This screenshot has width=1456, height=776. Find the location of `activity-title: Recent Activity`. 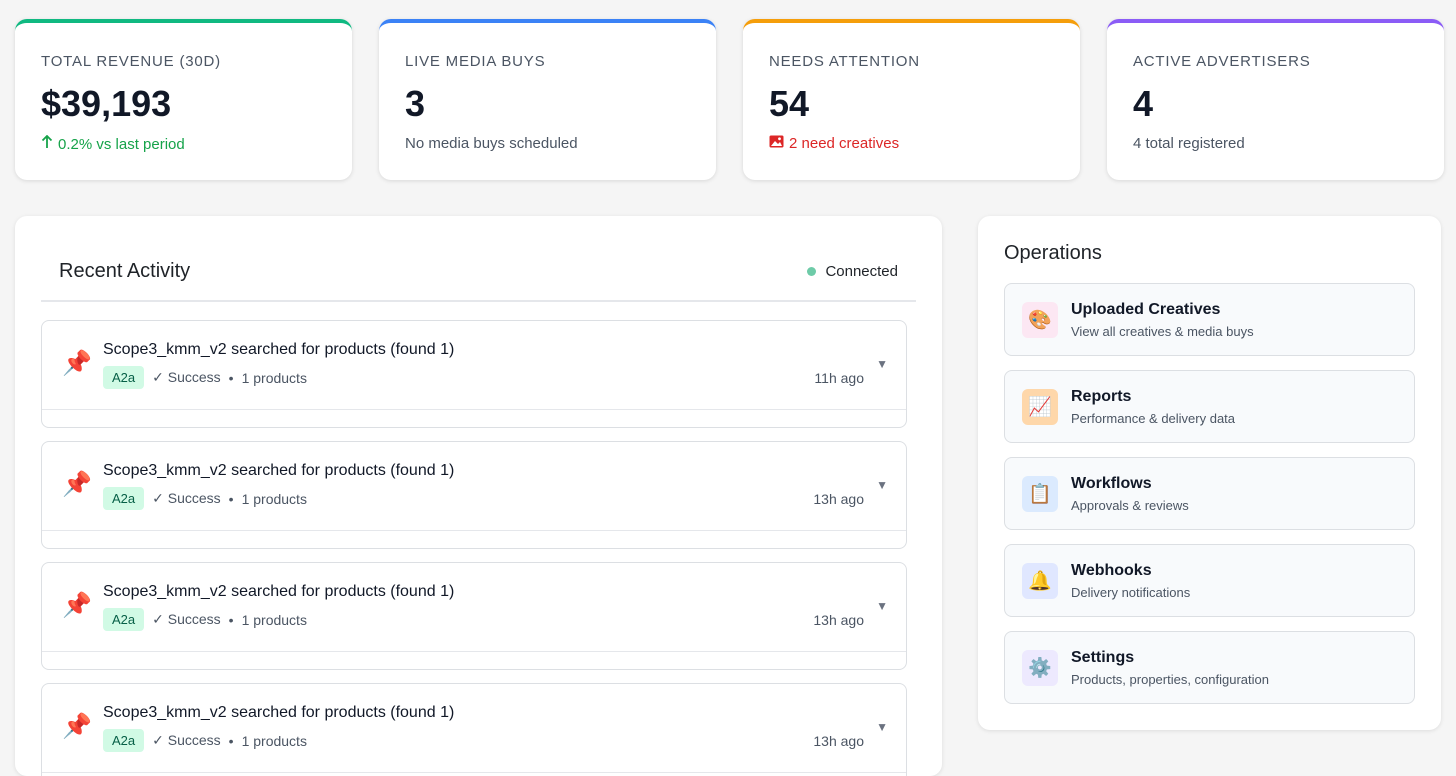

activity-title: Recent Activity is located at coordinates (125, 270).